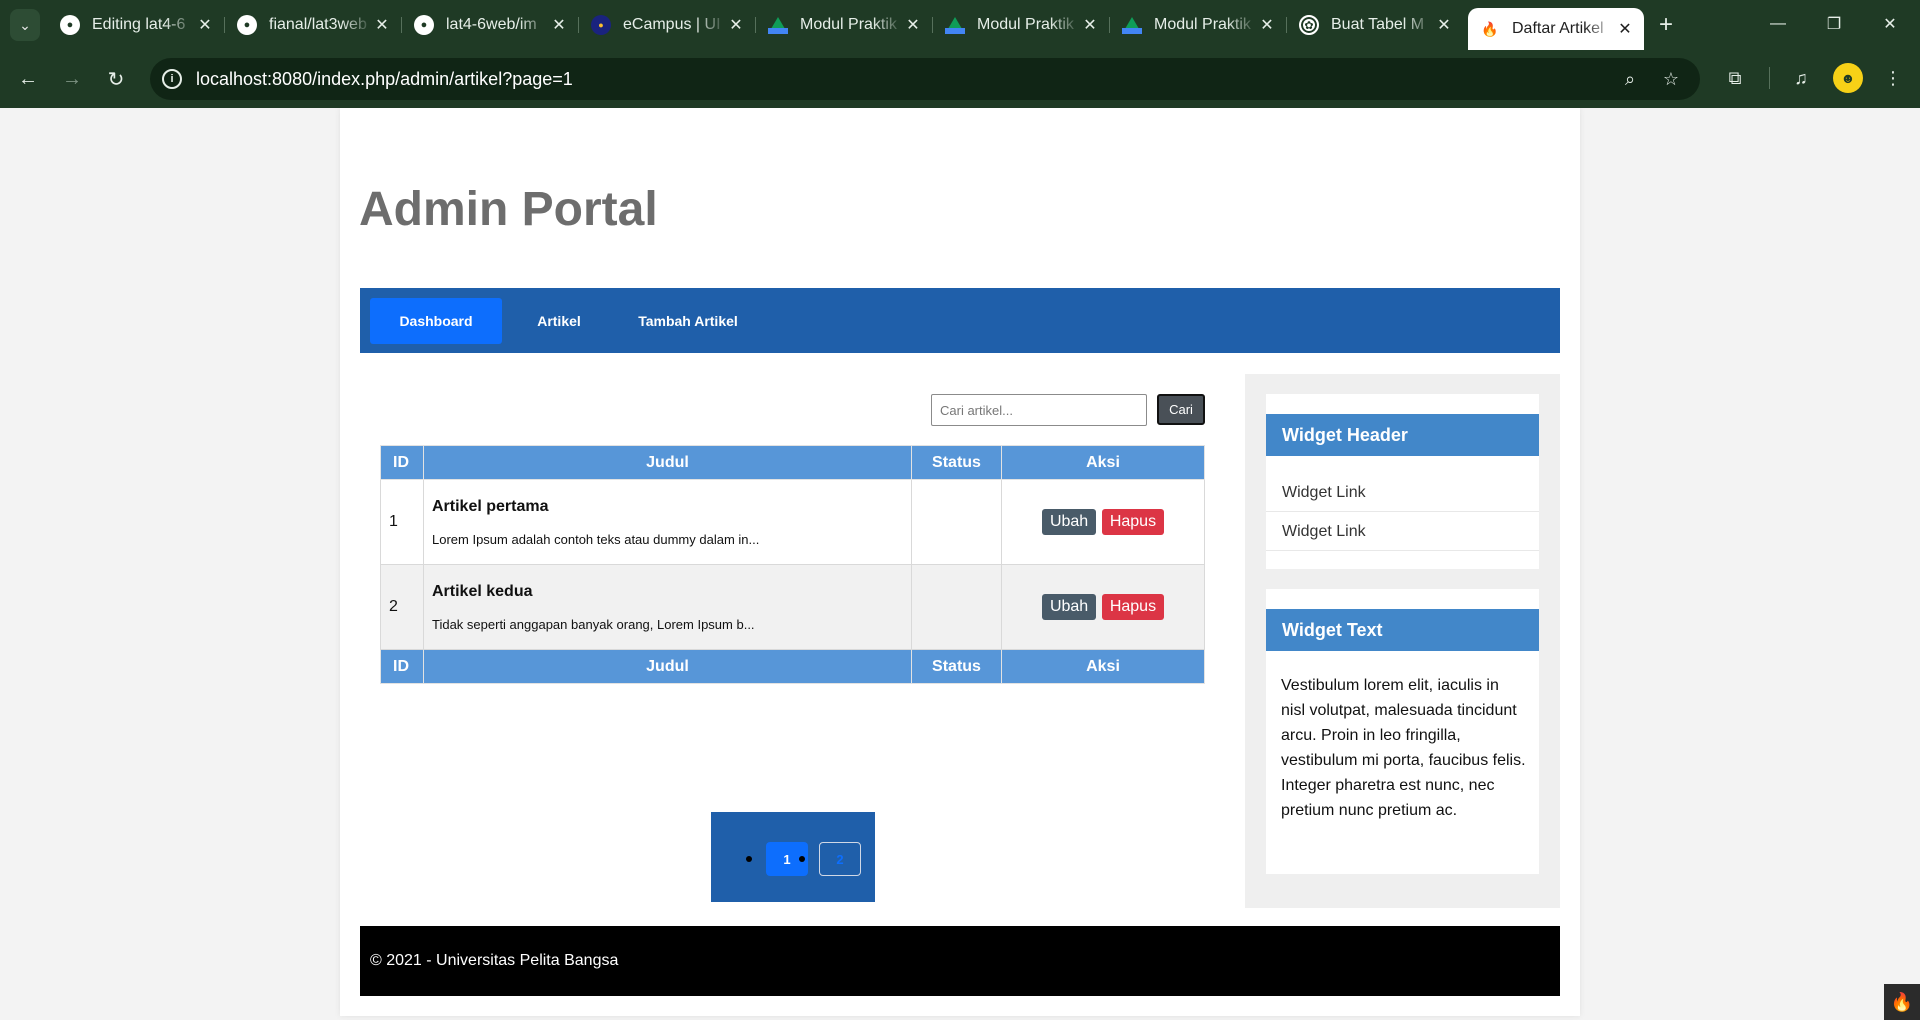 This screenshot has width=1920, height=1020. Describe the element at coordinates (1309, 25) in the screenshot. I see `chatgpt-icon: ✿` at that location.